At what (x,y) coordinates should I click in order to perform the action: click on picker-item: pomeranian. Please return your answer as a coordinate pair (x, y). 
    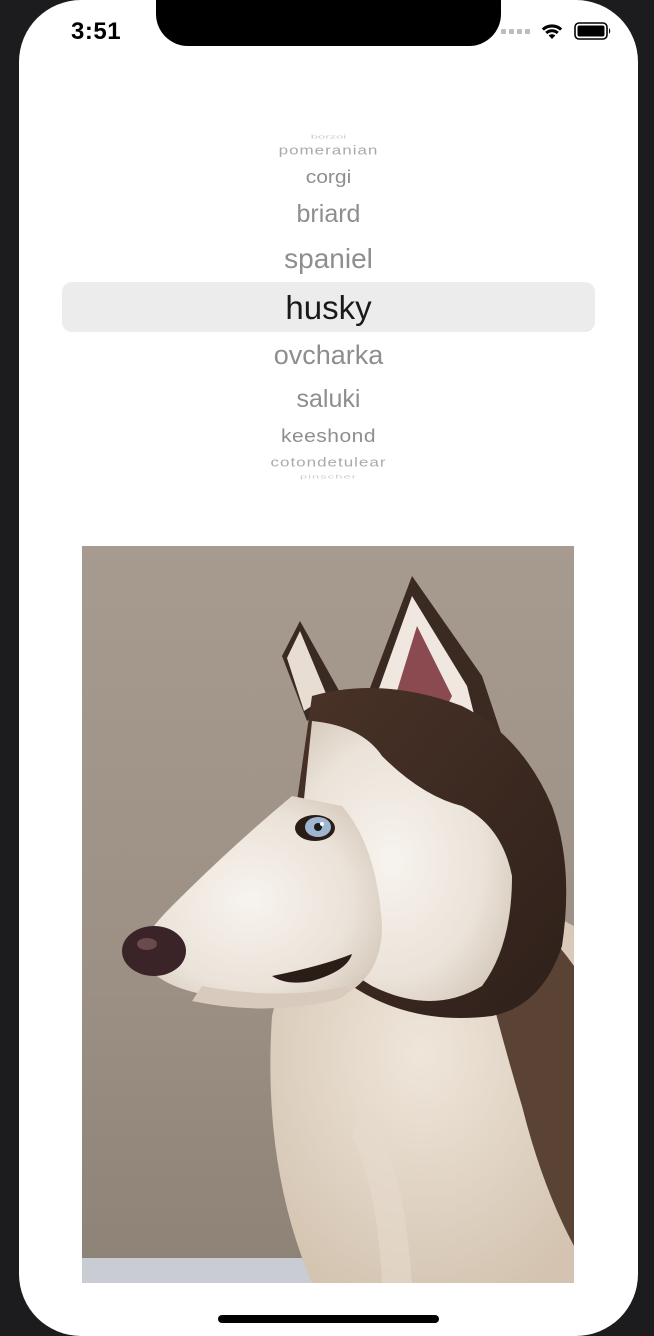
    Looking at the image, I should click on (328, 150).